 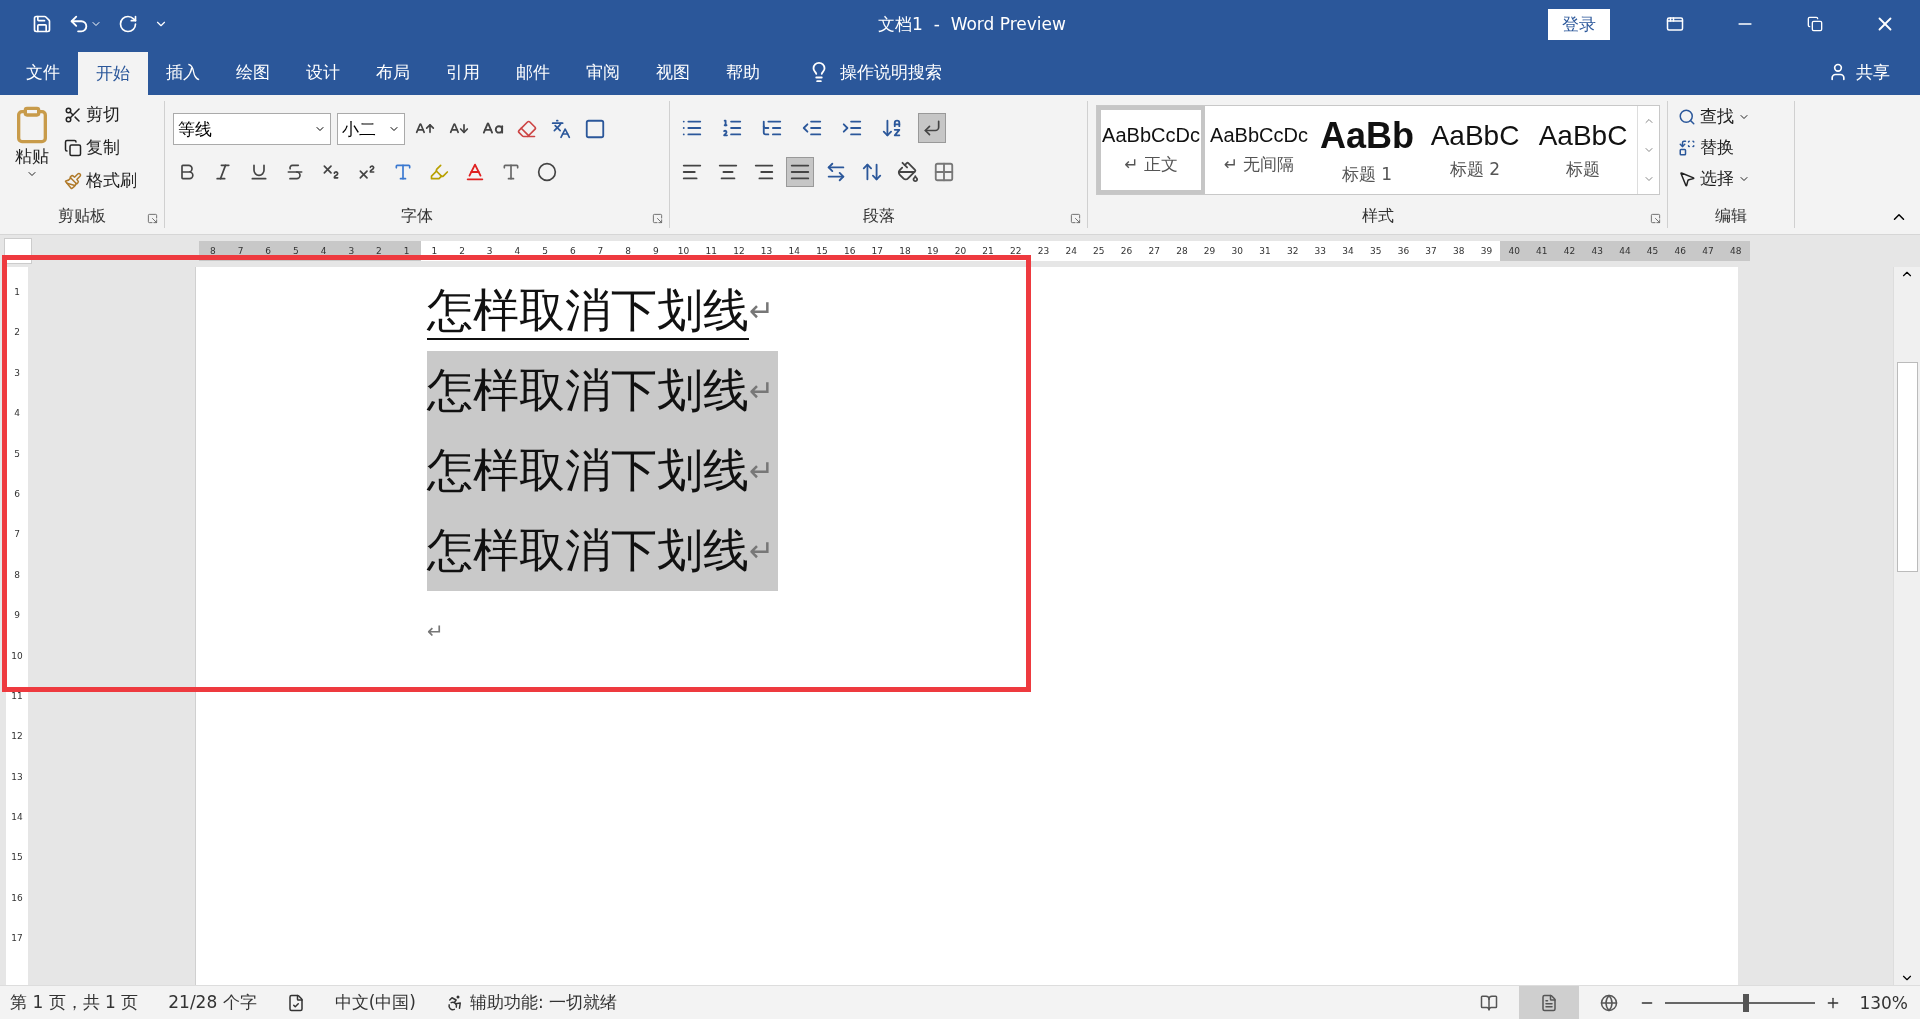 I want to click on ribbon-tab: 审阅, so click(x=603, y=72).